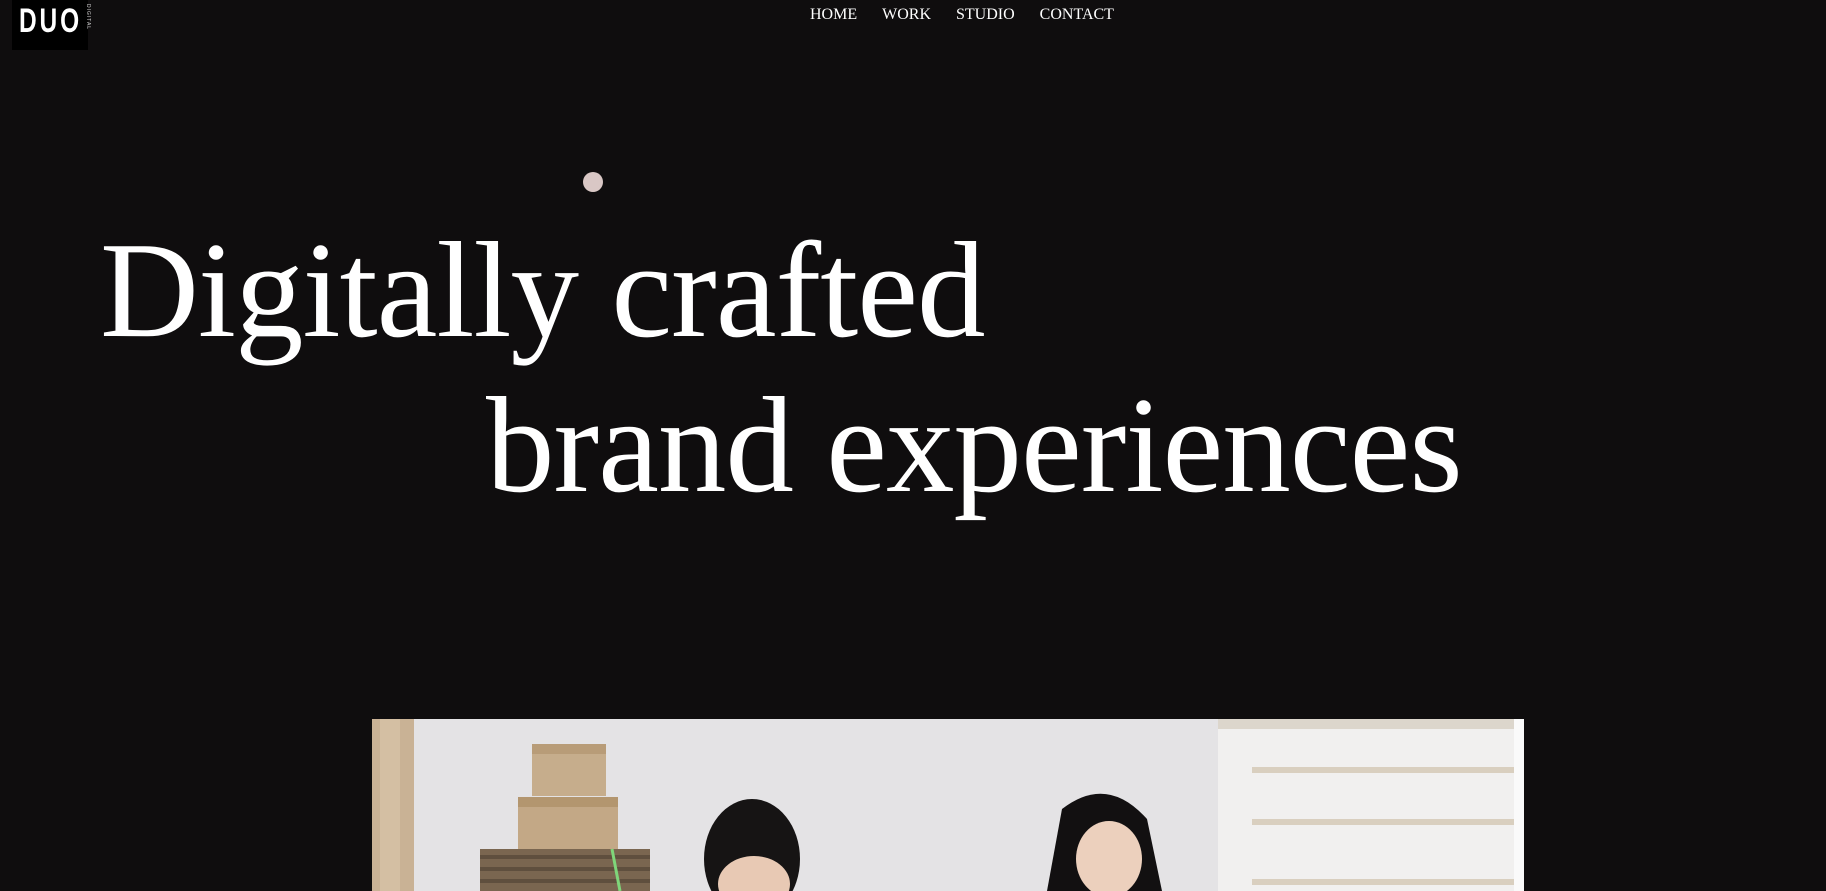  I want to click on hero-heading-line-1: Digitally crafted, so click(543, 290).